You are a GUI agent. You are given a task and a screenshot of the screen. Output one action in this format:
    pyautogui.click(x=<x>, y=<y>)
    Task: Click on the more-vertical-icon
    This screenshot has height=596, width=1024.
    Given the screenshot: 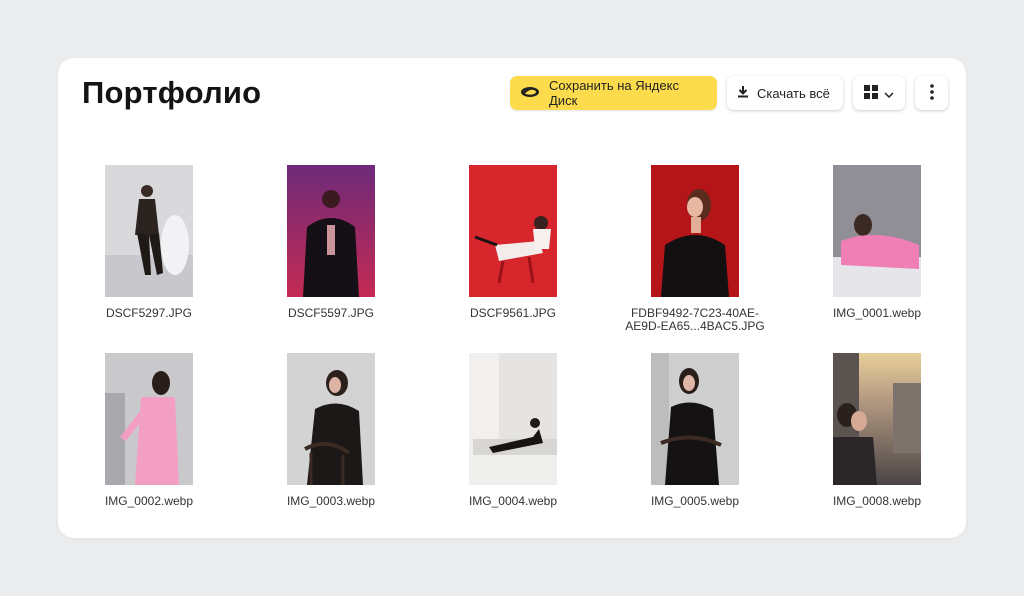 What is the action you would take?
    pyautogui.click(x=931, y=93)
    